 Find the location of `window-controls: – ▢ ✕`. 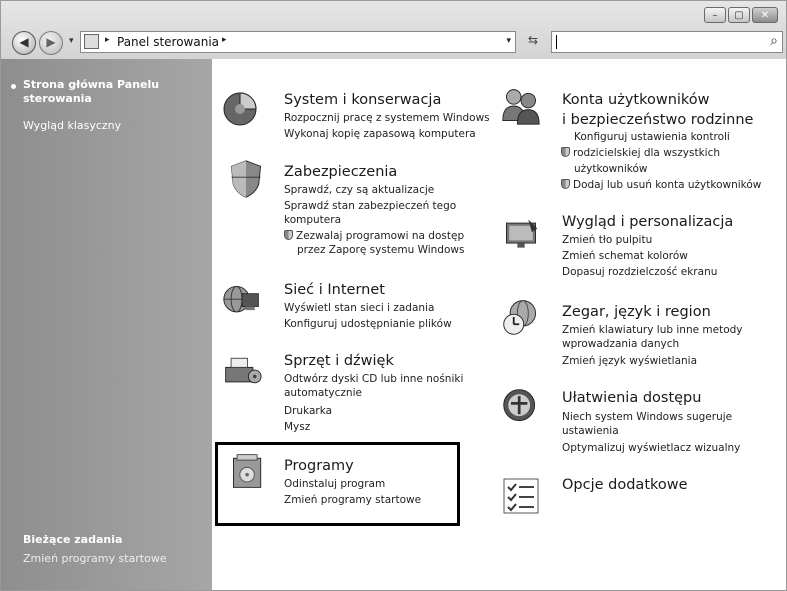

window-controls: – ▢ ✕ is located at coordinates (741, 15).